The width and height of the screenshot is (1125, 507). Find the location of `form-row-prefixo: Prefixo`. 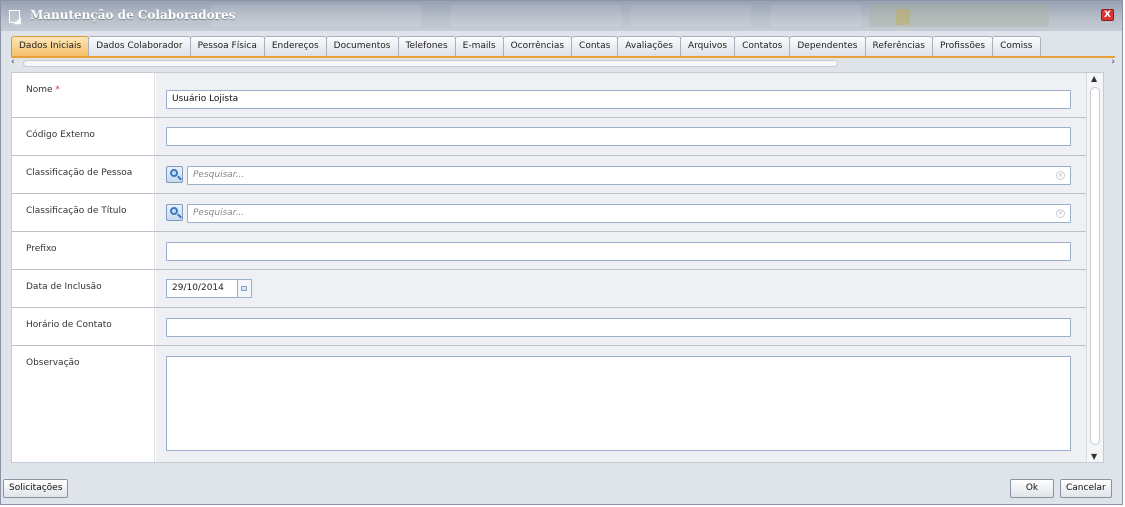

form-row-prefixo: Prefixo is located at coordinates (549, 251).